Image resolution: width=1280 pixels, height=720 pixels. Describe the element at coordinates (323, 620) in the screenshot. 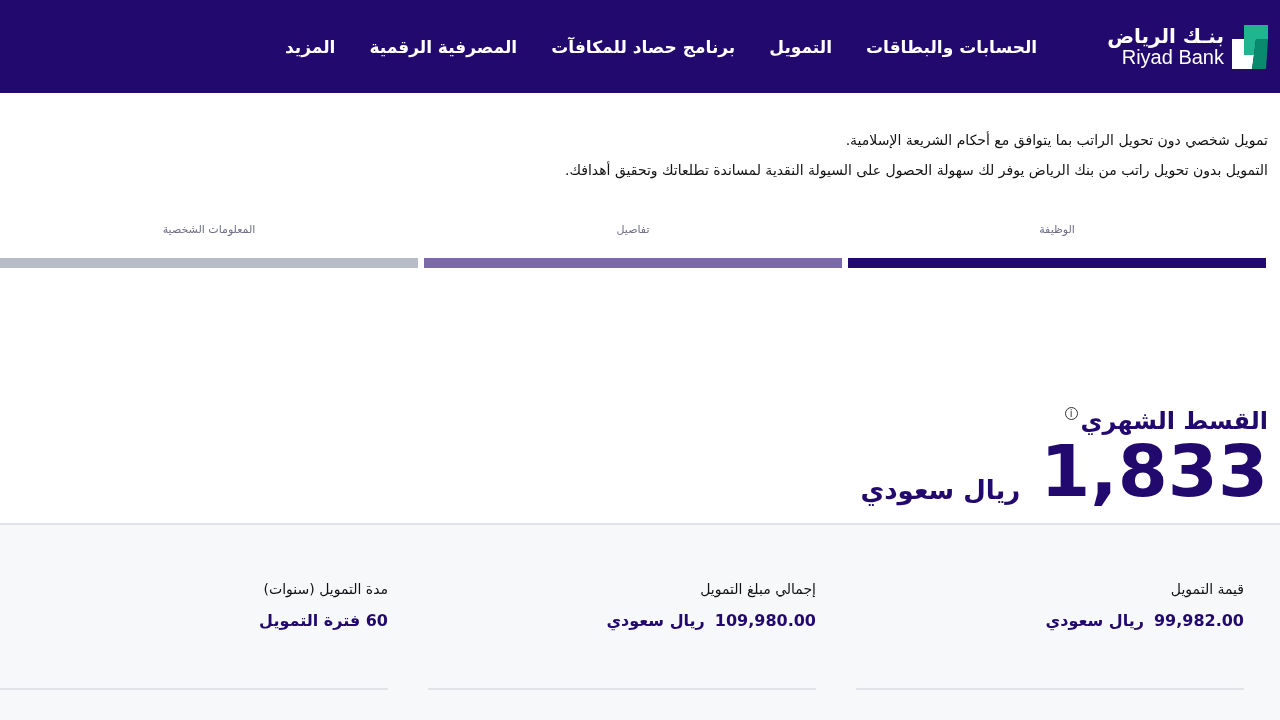

I see `field-value: 60 فترة التمويل` at that location.